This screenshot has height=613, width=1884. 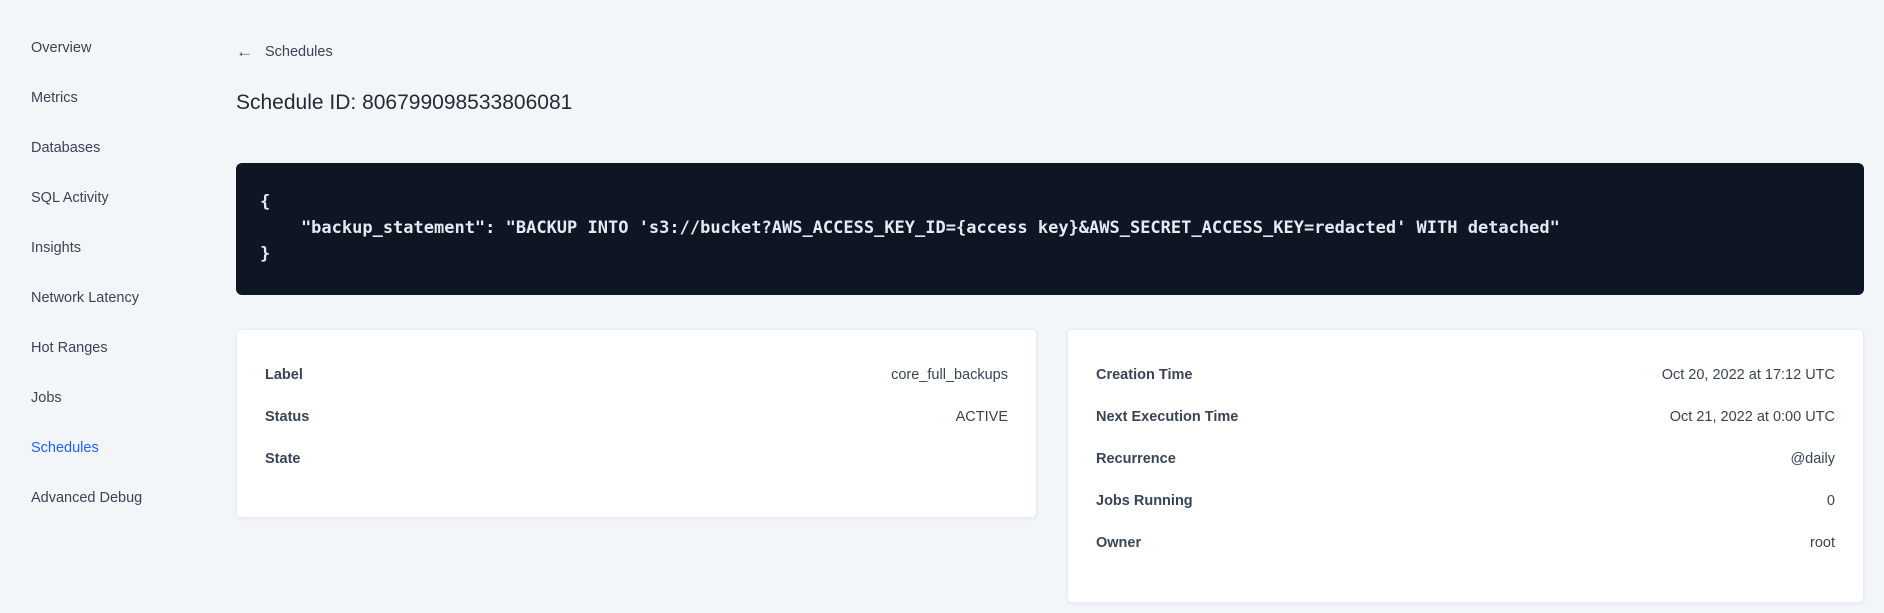 What do you see at coordinates (98, 448) in the screenshot?
I see `sidebar-item-schedules: Schedules` at bounding box center [98, 448].